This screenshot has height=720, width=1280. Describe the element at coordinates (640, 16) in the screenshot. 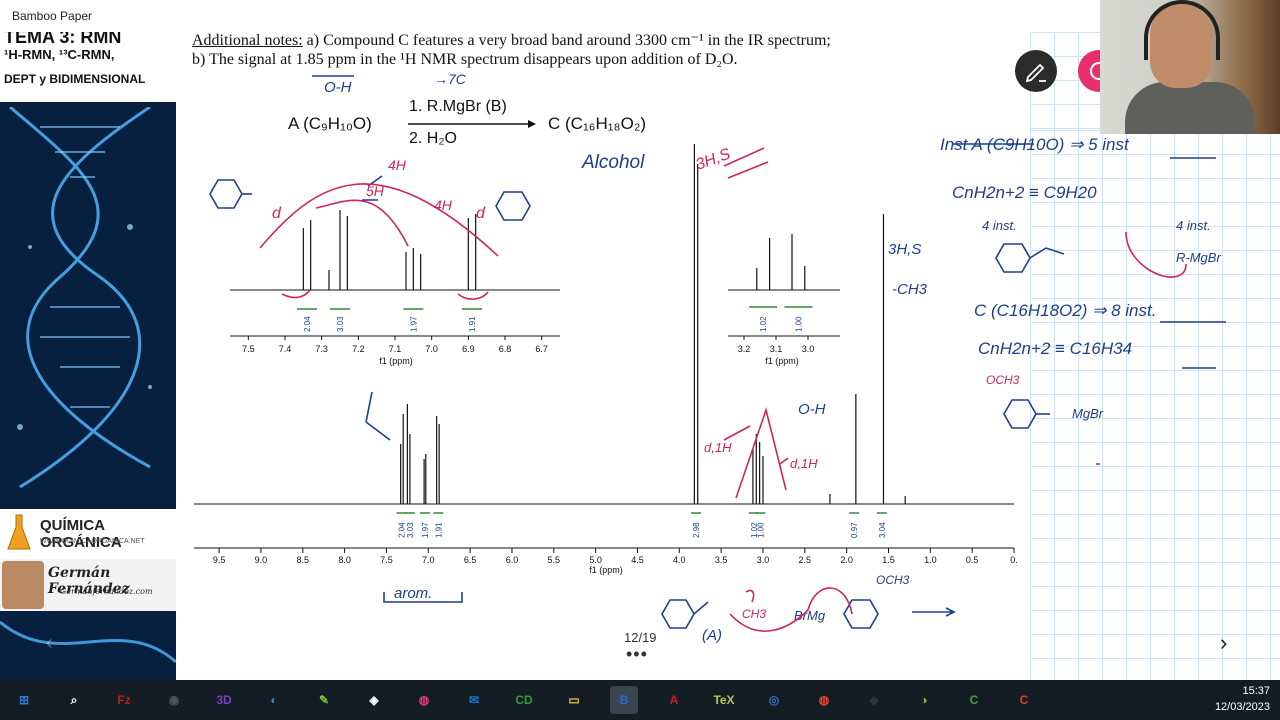

I see `window-titlebar: Bamboo Paper` at that location.